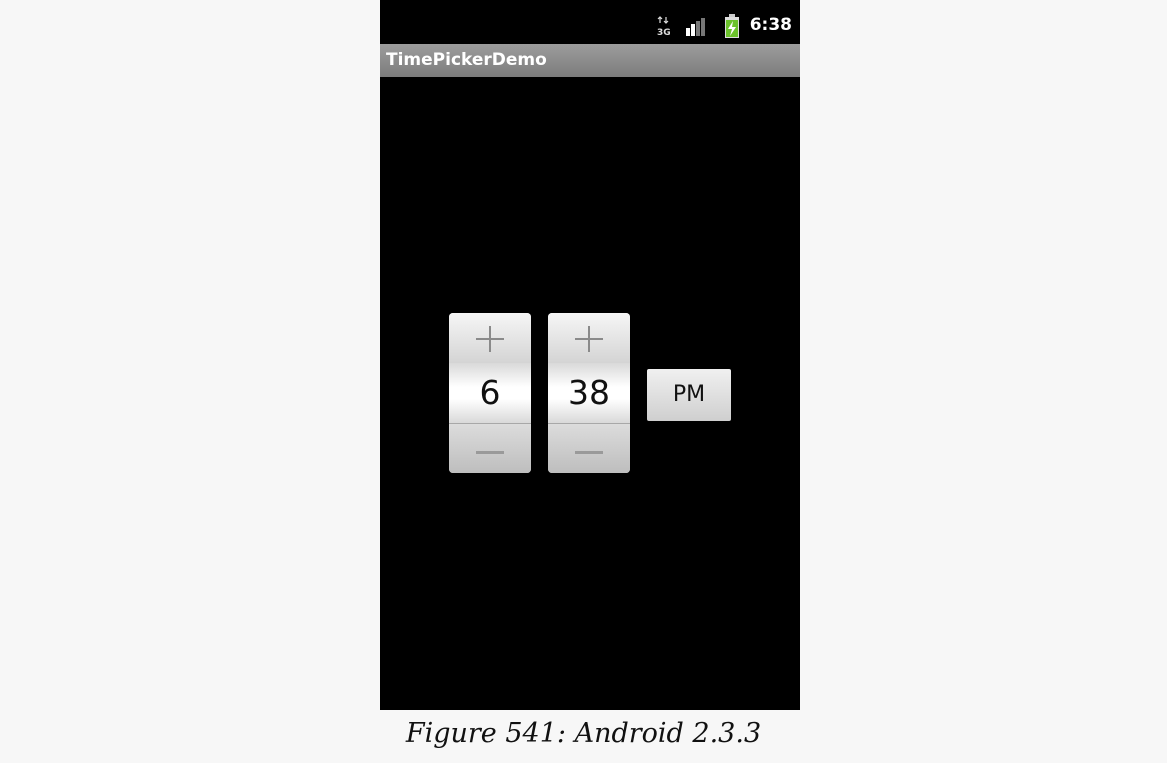 The height and width of the screenshot is (763, 1167). I want to click on hour-value: 6, so click(490, 393).